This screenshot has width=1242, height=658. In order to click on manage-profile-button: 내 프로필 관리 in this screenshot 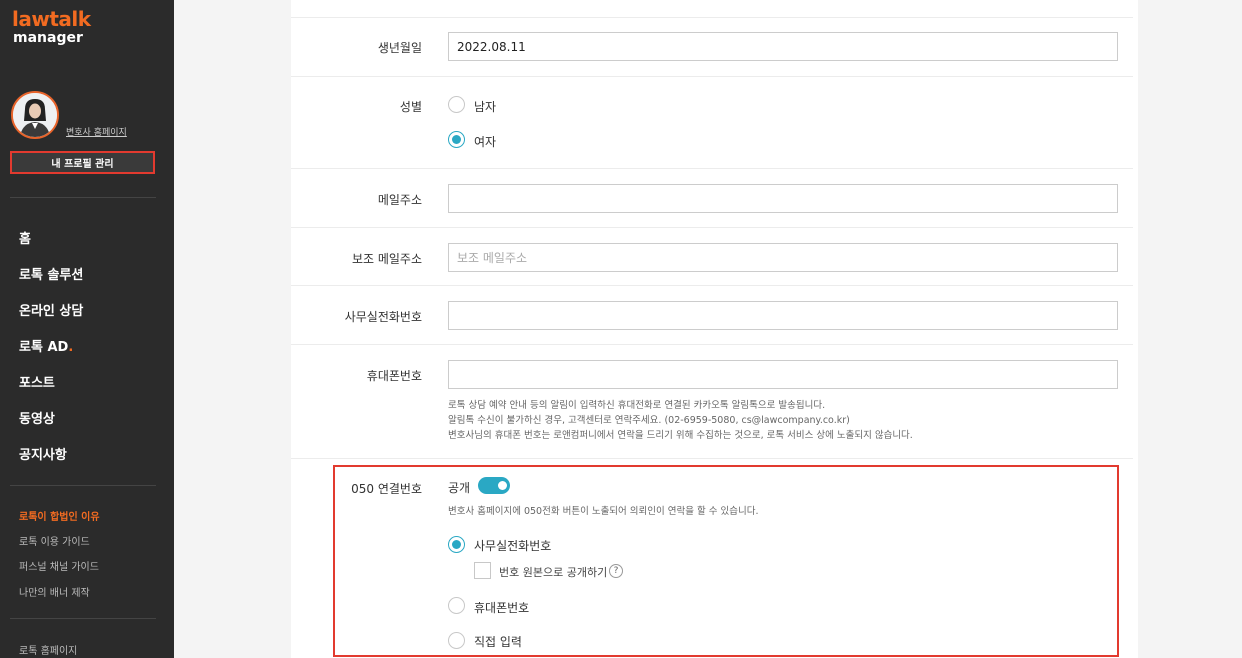, I will do `click(82, 162)`.